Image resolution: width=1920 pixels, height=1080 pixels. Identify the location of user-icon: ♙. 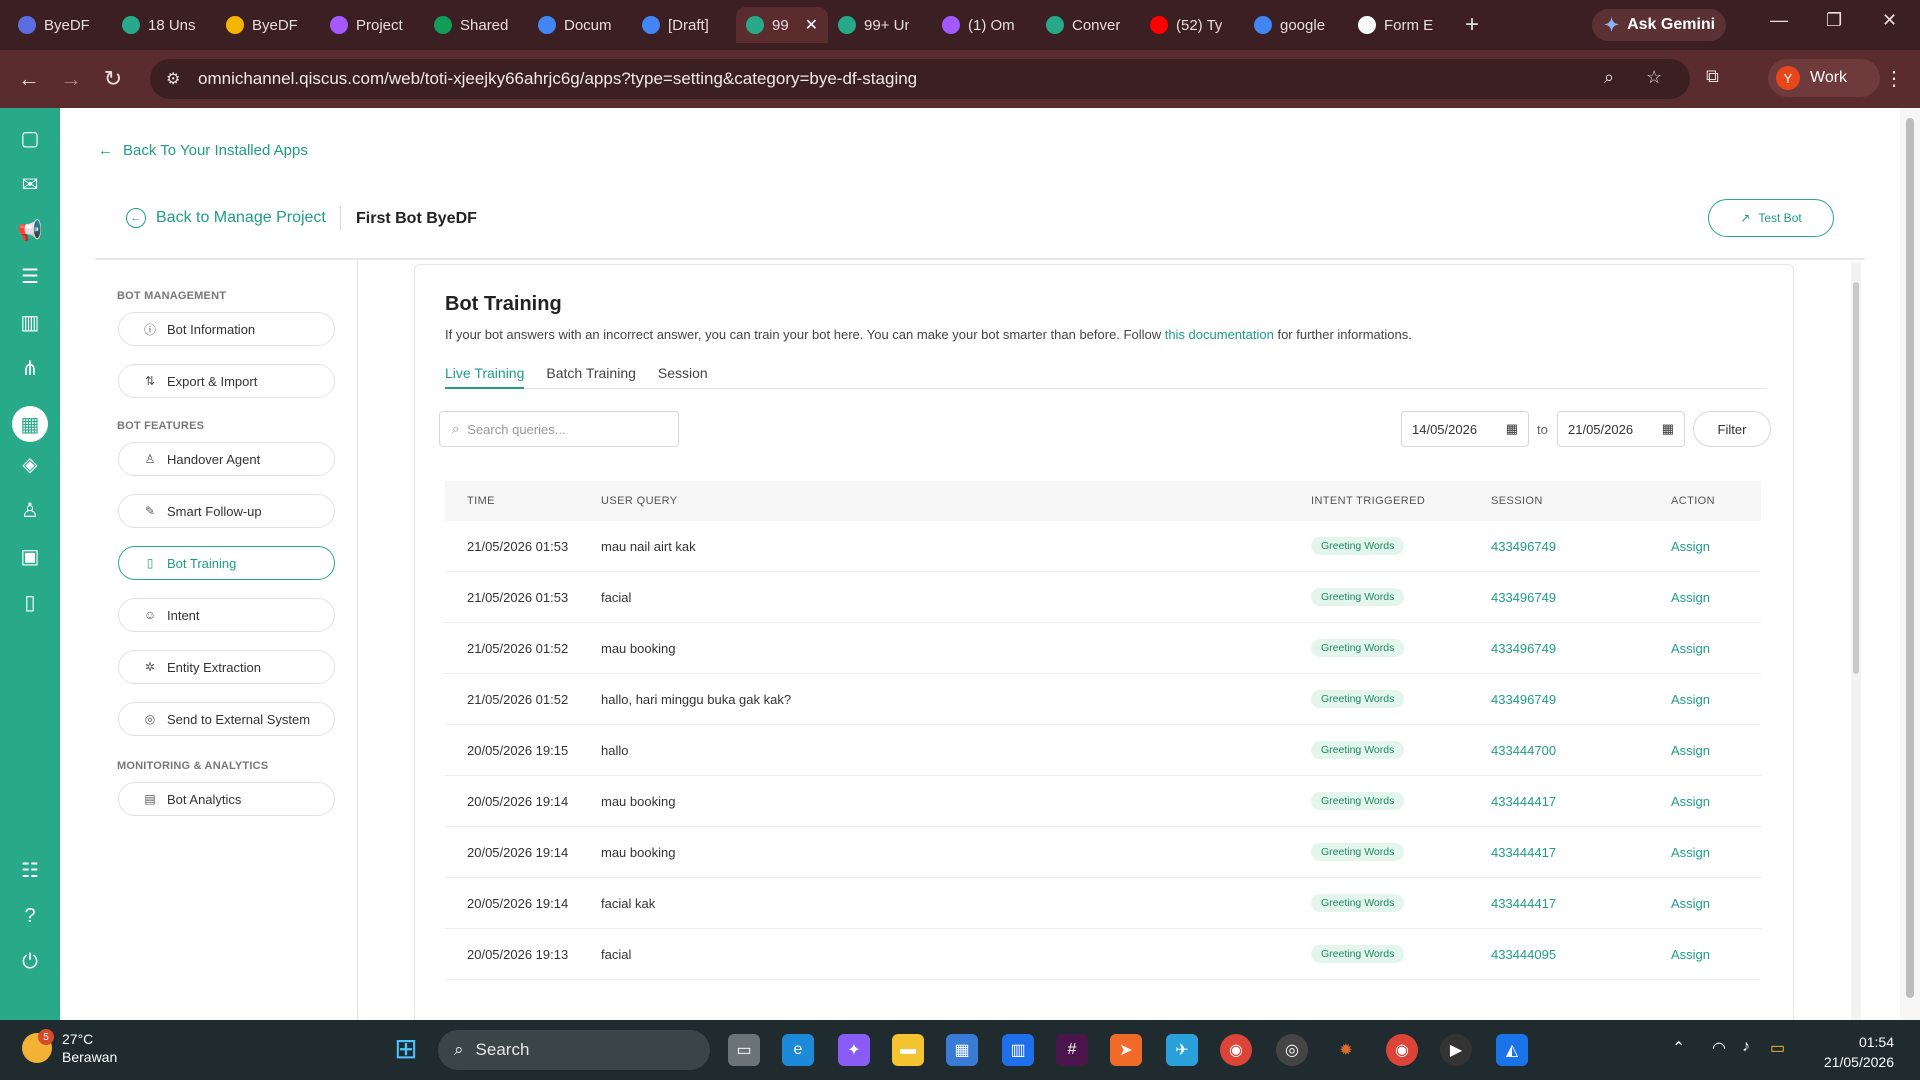
(30, 510).